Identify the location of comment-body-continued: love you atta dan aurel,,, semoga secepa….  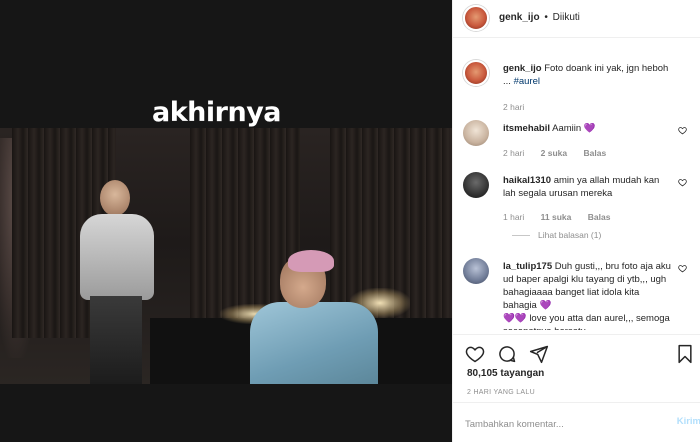
(586, 321).